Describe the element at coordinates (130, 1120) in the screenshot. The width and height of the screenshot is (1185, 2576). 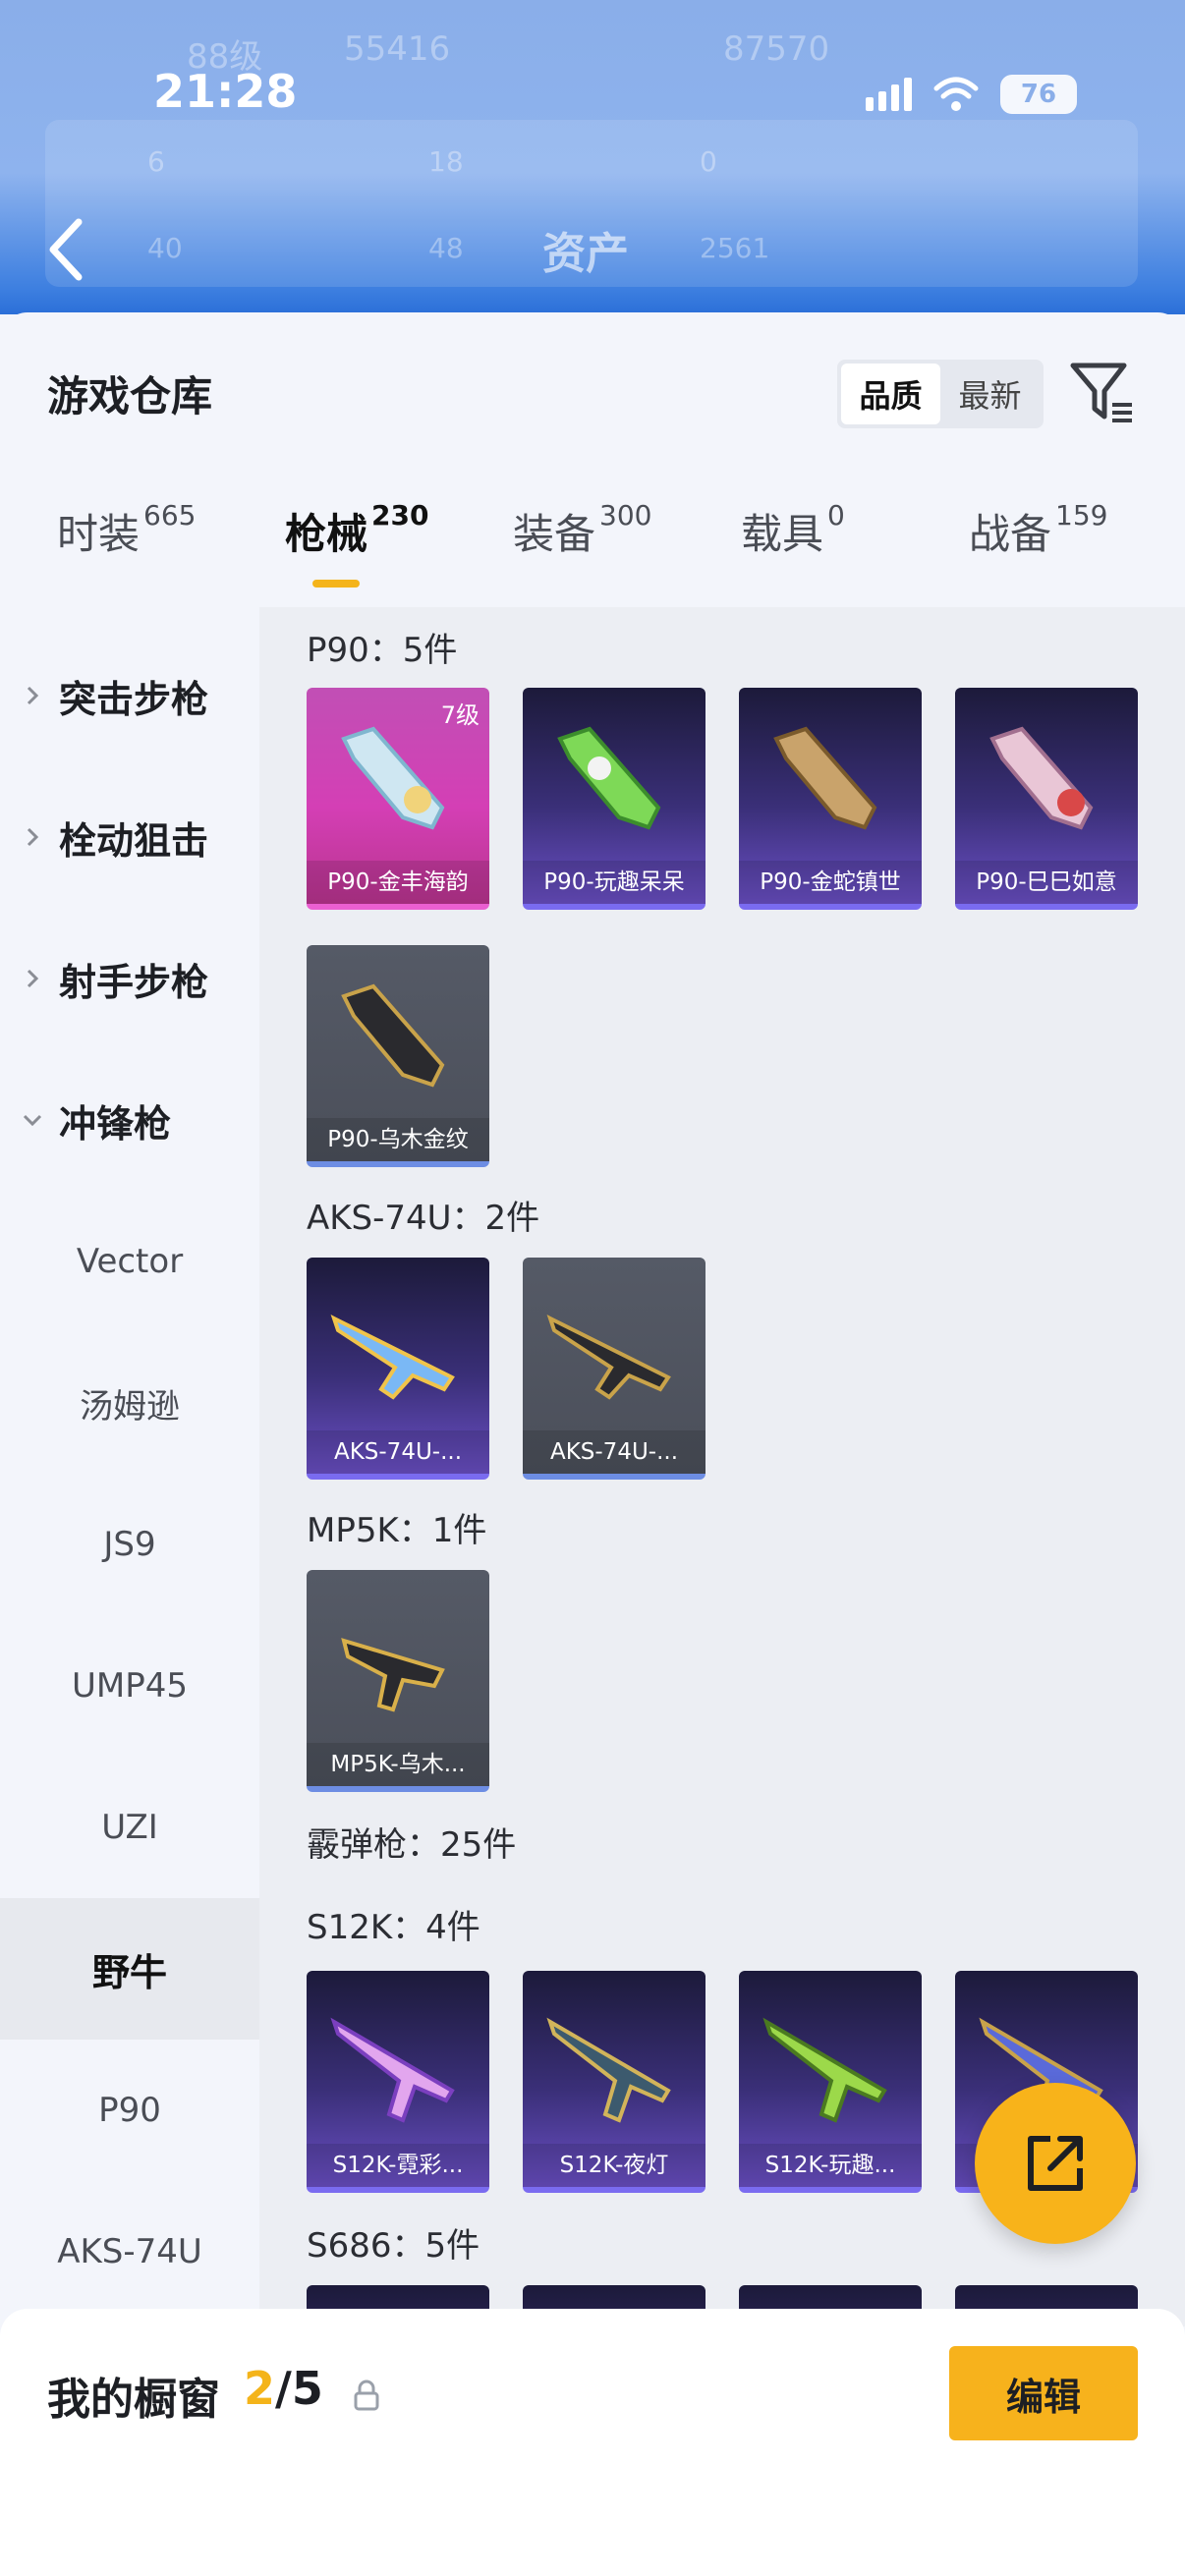
I see `sidebar-item-smg: 冲锋枪` at that location.